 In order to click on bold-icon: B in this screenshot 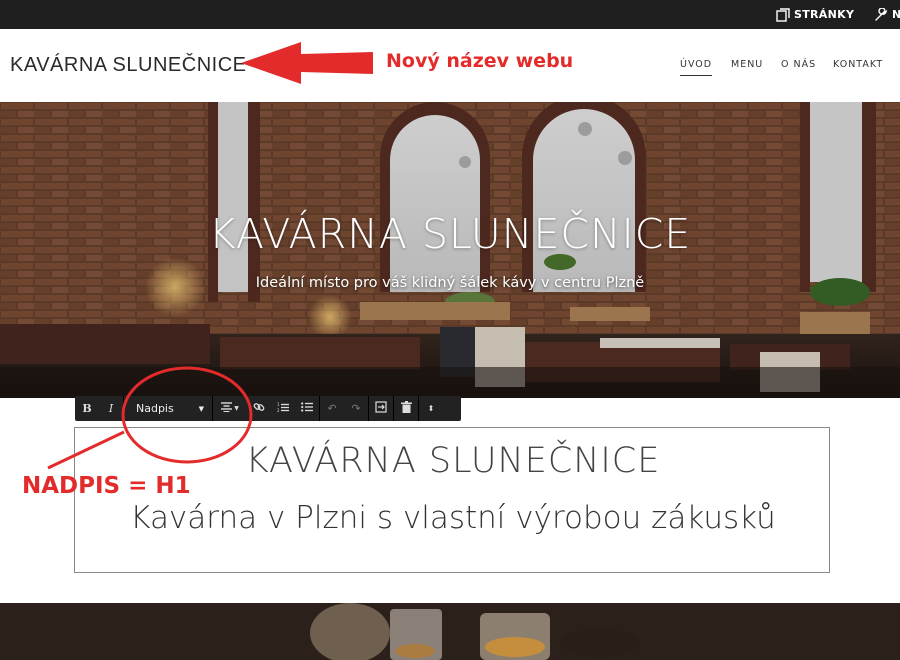, I will do `click(87, 408)`.